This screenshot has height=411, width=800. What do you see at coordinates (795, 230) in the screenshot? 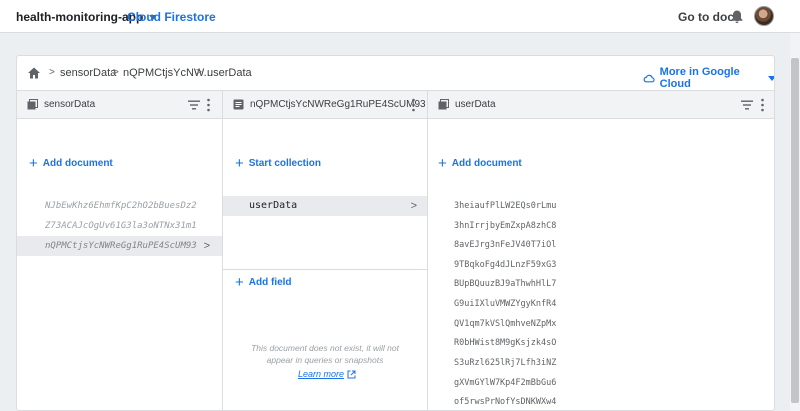
I see `scrollbar-thumb` at bounding box center [795, 230].